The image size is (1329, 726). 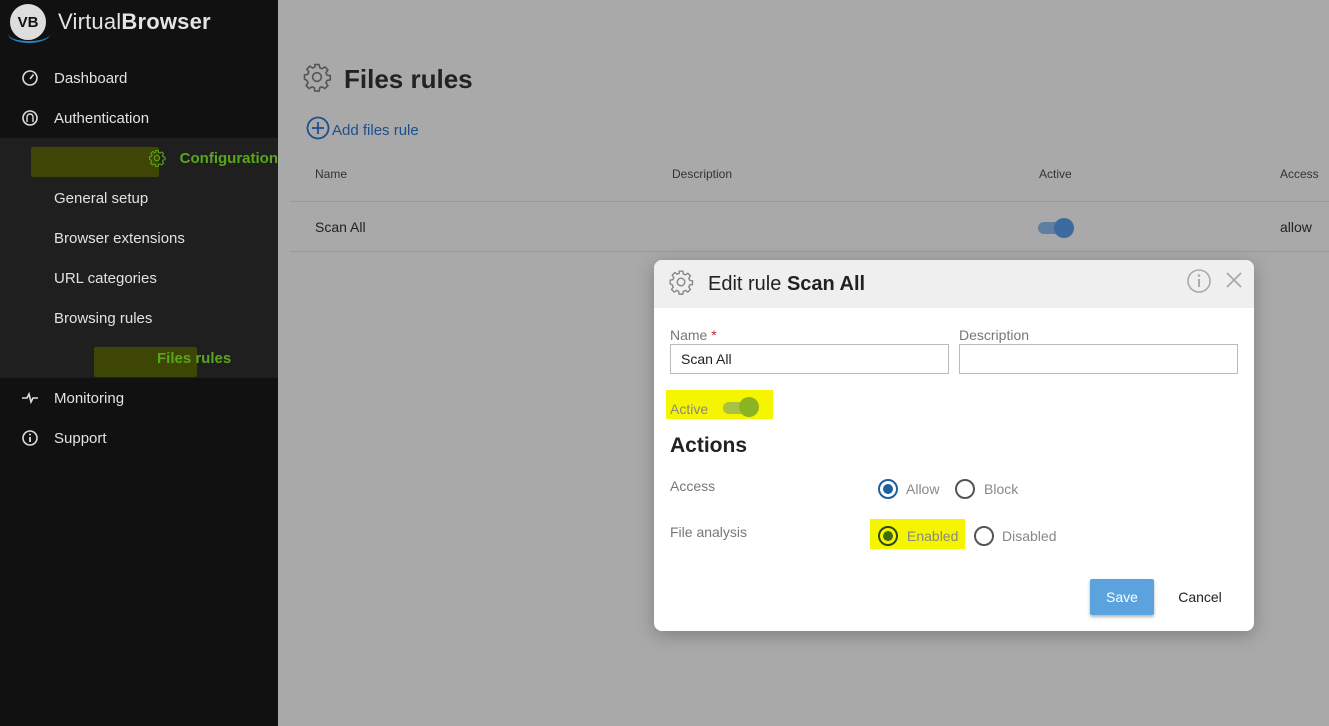 I want to click on description-field-label: Description, so click(x=994, y=335).